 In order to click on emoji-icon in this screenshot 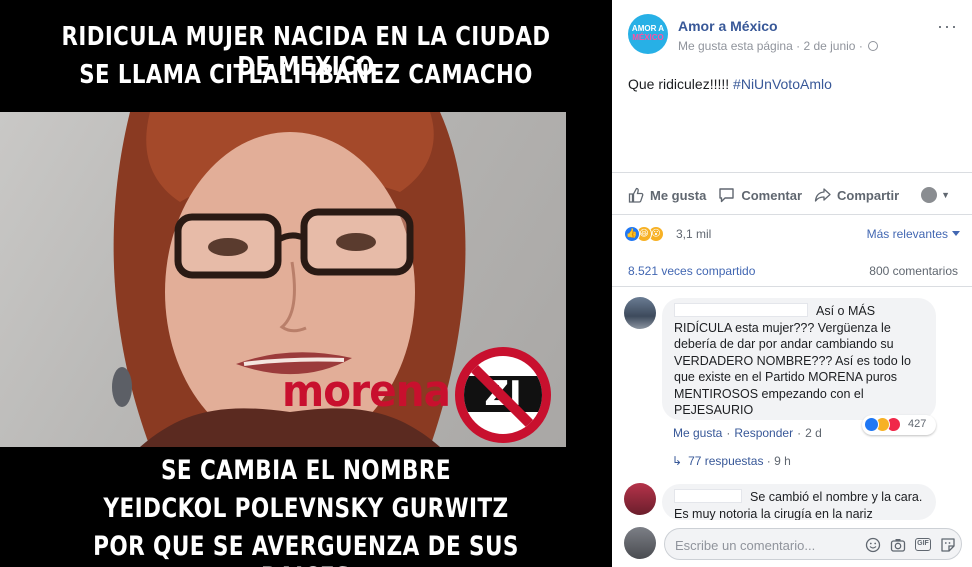, I will do `click(873, 545)`.